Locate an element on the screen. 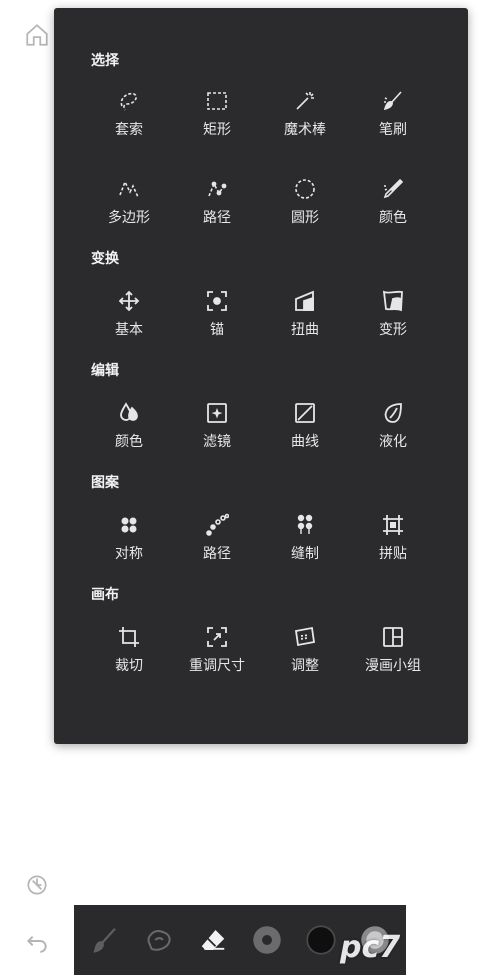  tool-symmetry: 对称 is located at coordinates (129, 542).